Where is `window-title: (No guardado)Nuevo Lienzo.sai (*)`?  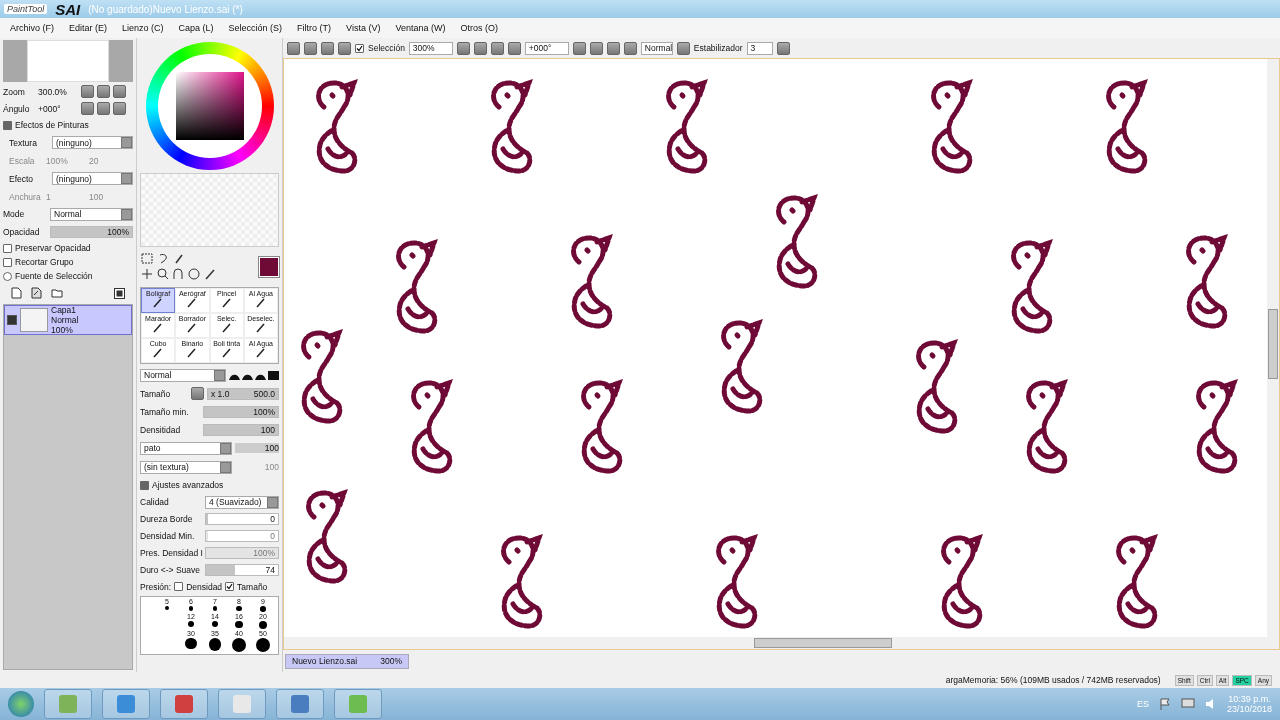
window-title: (No guardado)Nuevo Lienzo.sai (*) is located at coordinates (165, 9).